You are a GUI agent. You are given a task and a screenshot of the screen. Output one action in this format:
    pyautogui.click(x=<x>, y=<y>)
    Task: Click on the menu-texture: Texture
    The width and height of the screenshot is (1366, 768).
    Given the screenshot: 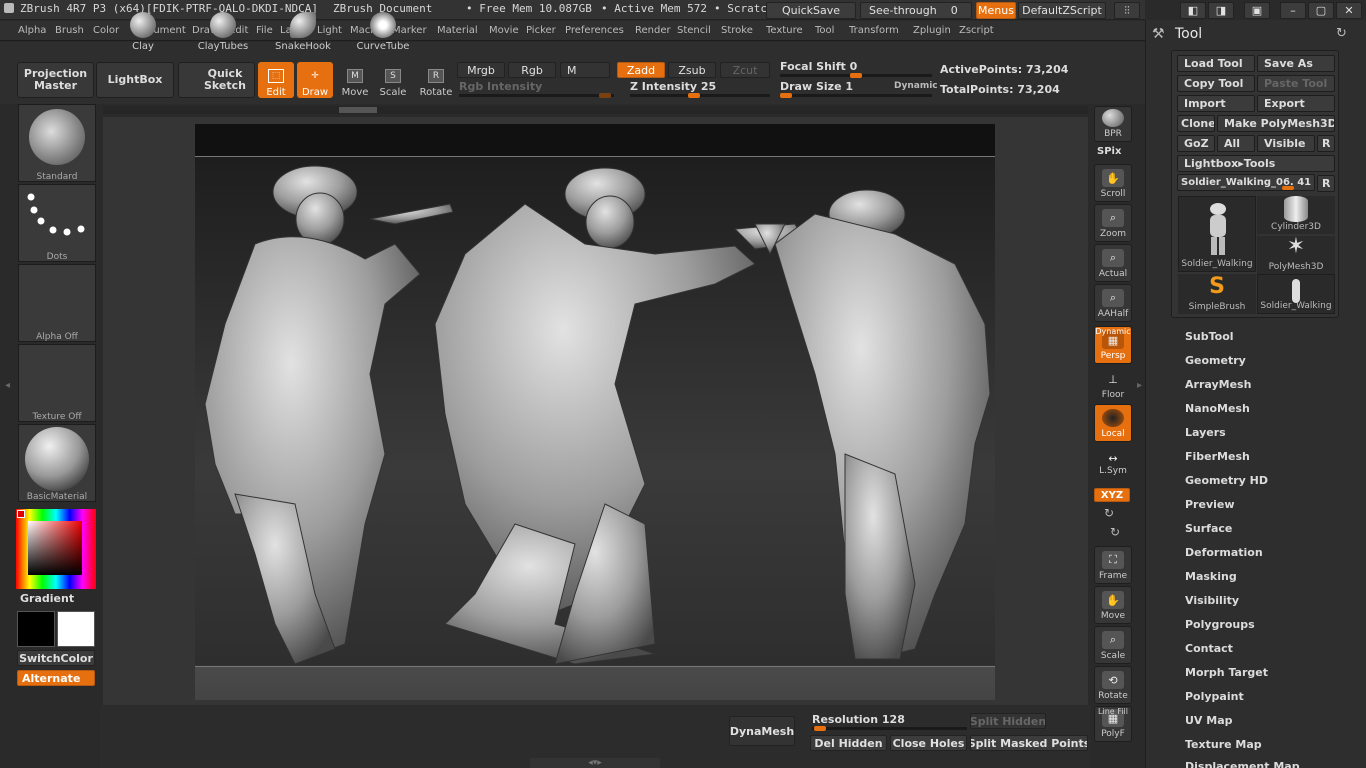 What is the action you would take?
    pyautogui.click(x=784, y=30)
    